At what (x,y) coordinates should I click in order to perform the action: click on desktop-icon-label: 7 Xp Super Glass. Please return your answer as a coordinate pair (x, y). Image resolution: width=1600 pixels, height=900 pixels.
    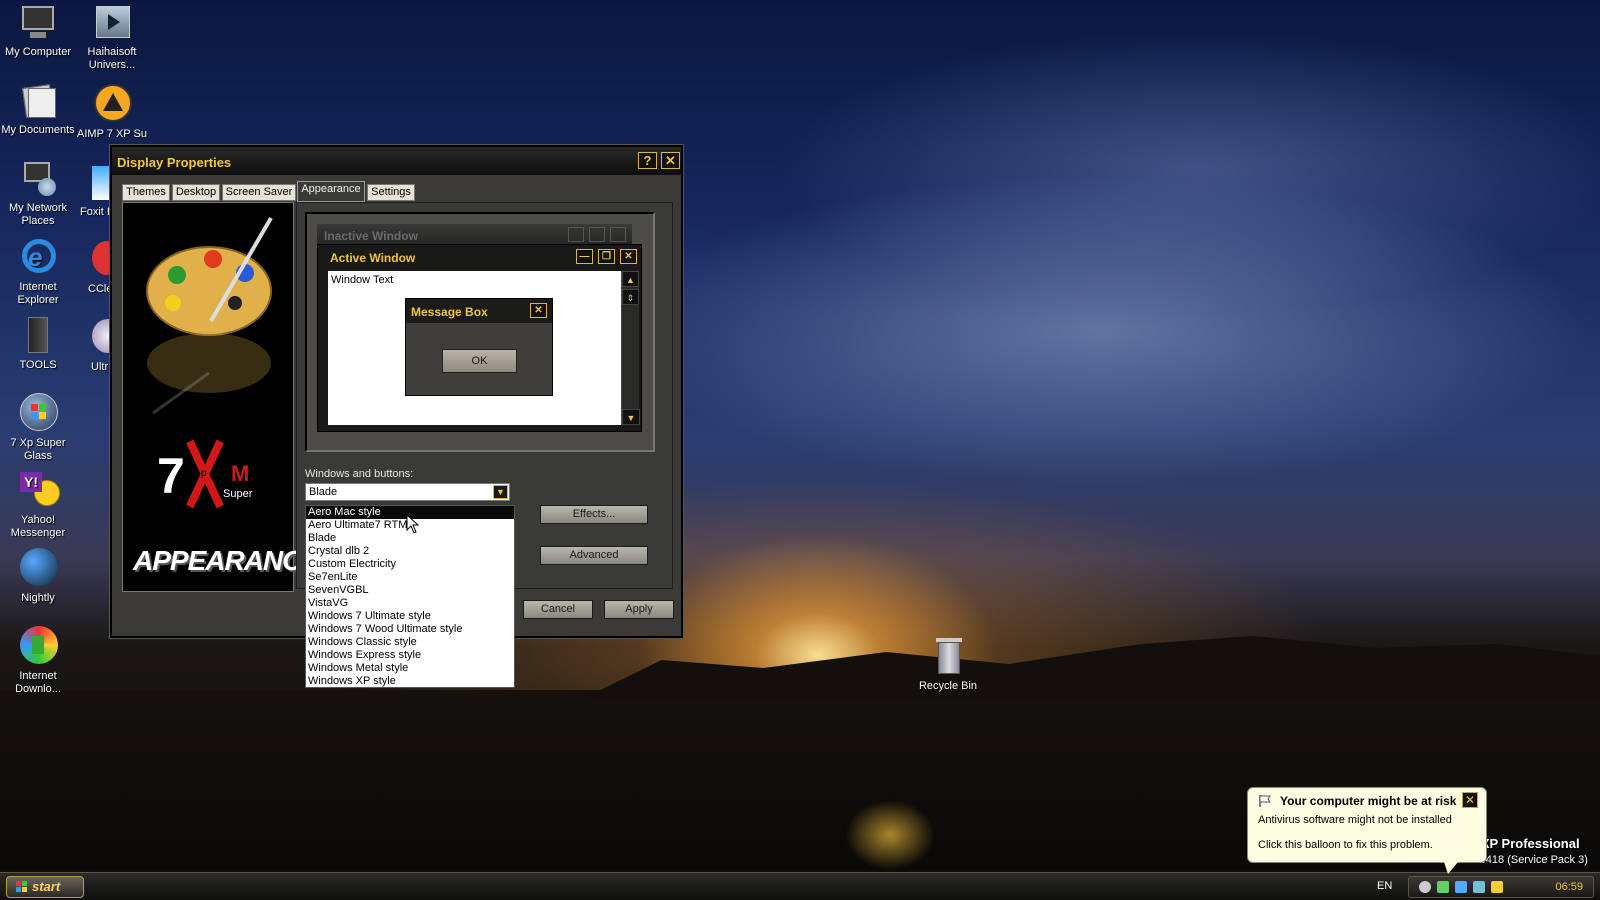
    Looking at the image, I should click on (38, 449).